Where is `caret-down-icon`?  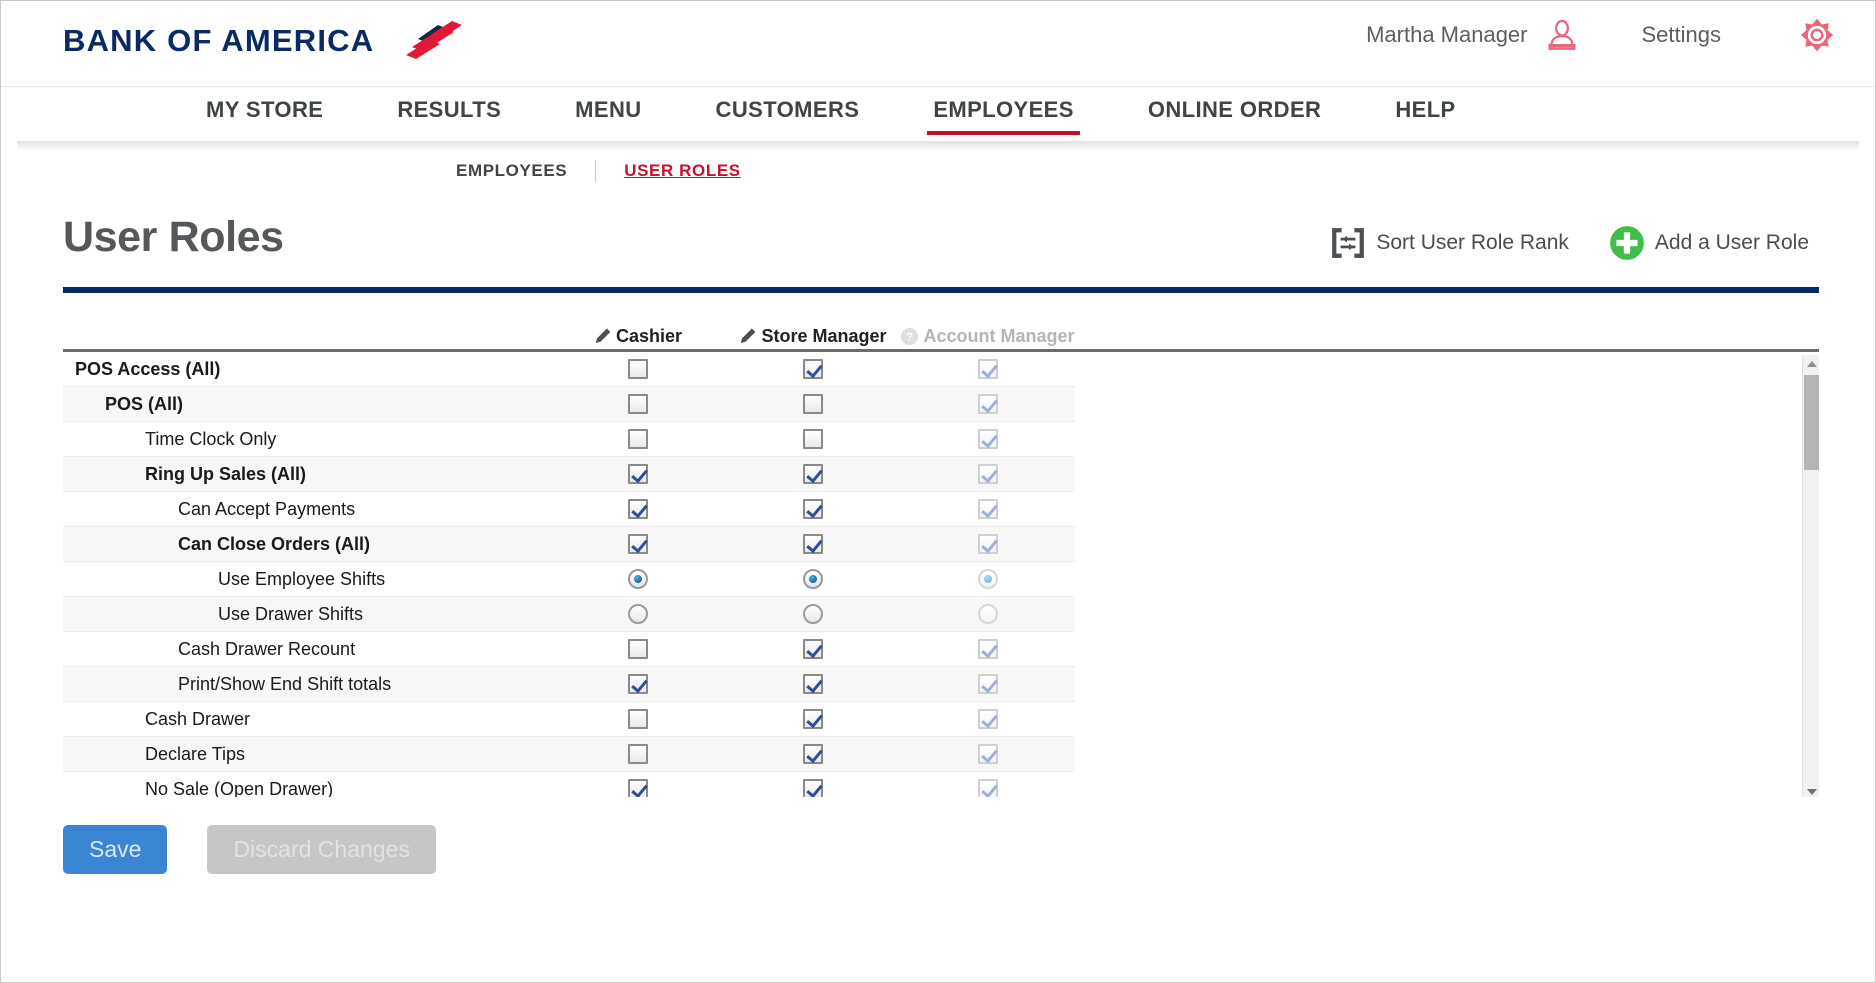
caret-down-icon is located at coordinates (1811, 791).